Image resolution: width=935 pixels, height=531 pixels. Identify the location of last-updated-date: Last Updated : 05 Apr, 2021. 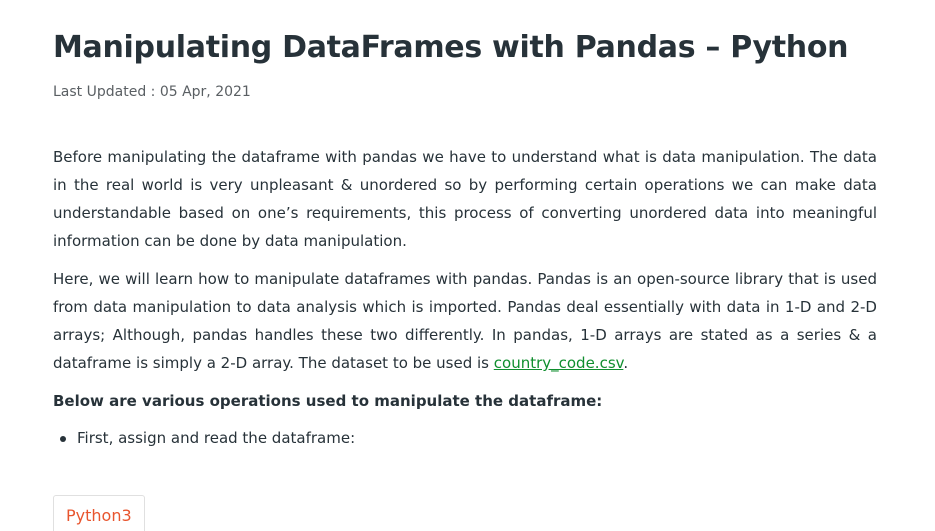
(152, 92).